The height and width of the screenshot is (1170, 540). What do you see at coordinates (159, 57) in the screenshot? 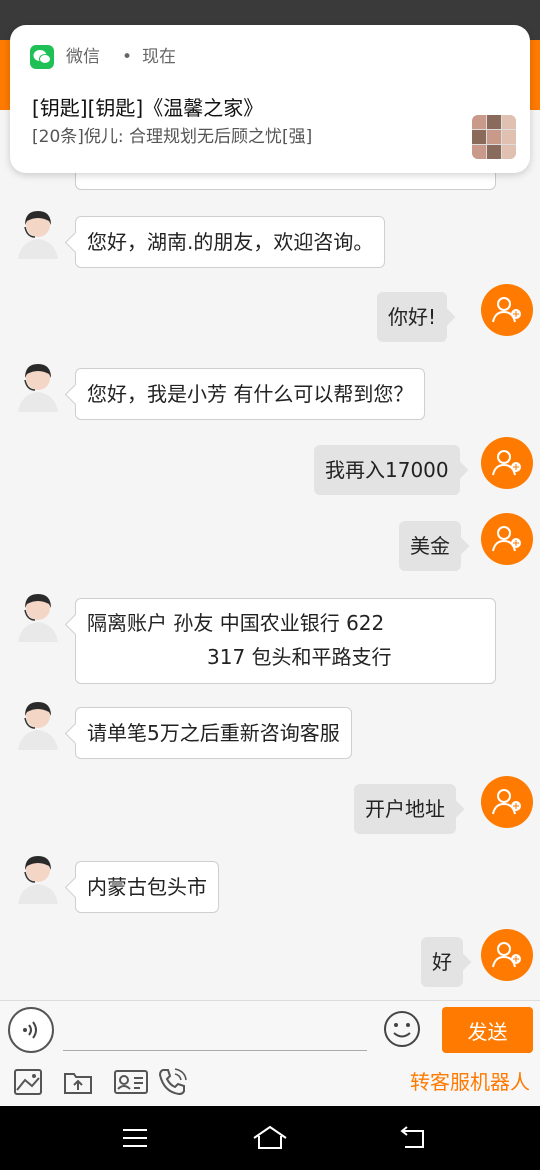
I see `notification-time: 现在` at bounding box center [159, 57].